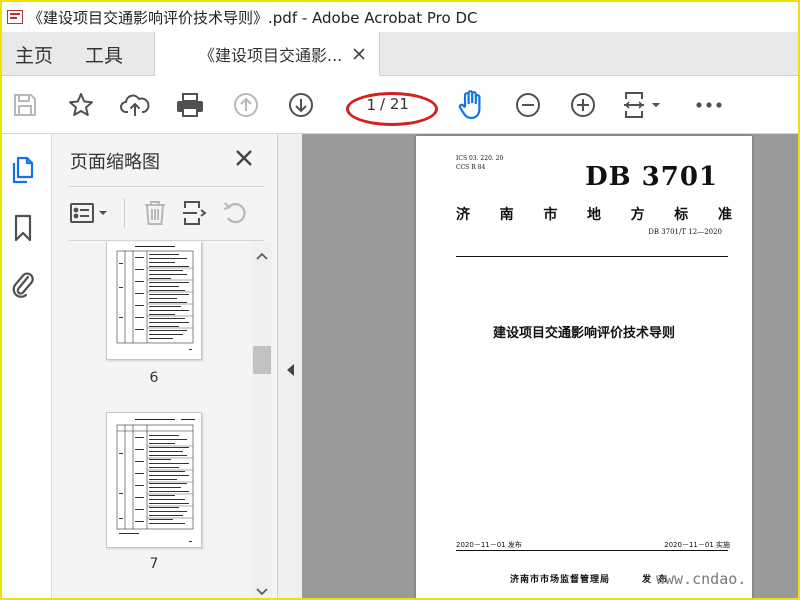 This screenshot has width=800, height=600. I want to click on scroll-down-icon, so click(262, 591).